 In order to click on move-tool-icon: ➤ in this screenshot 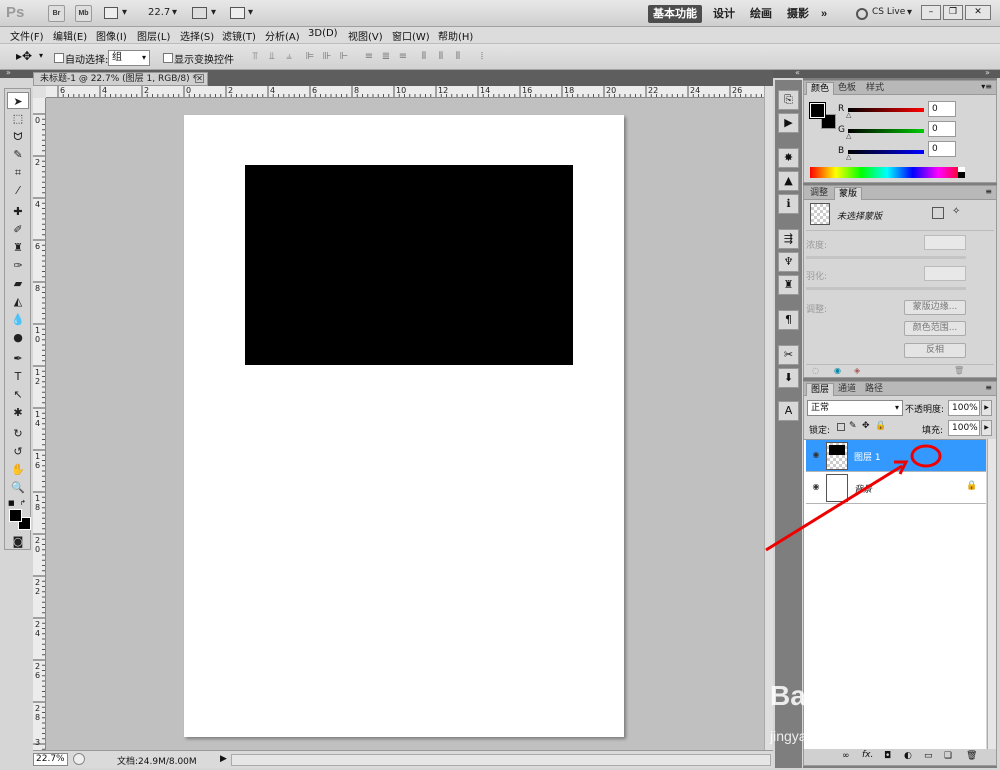, I will do `click(18, 100)`.